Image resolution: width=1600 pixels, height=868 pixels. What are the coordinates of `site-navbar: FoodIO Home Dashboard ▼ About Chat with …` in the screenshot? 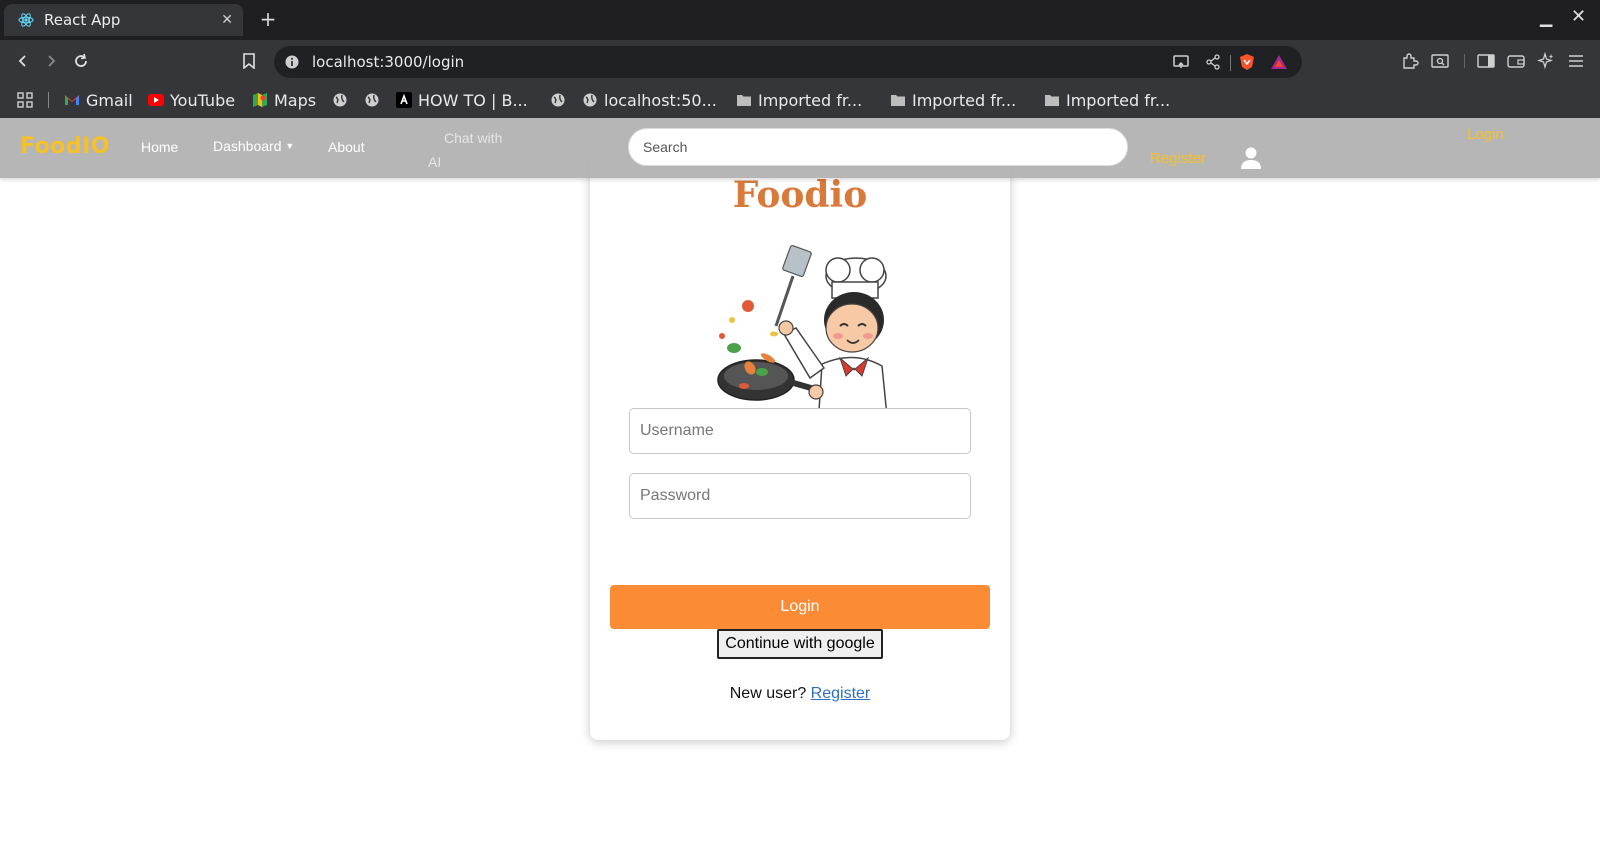 It's located at (800, 148).